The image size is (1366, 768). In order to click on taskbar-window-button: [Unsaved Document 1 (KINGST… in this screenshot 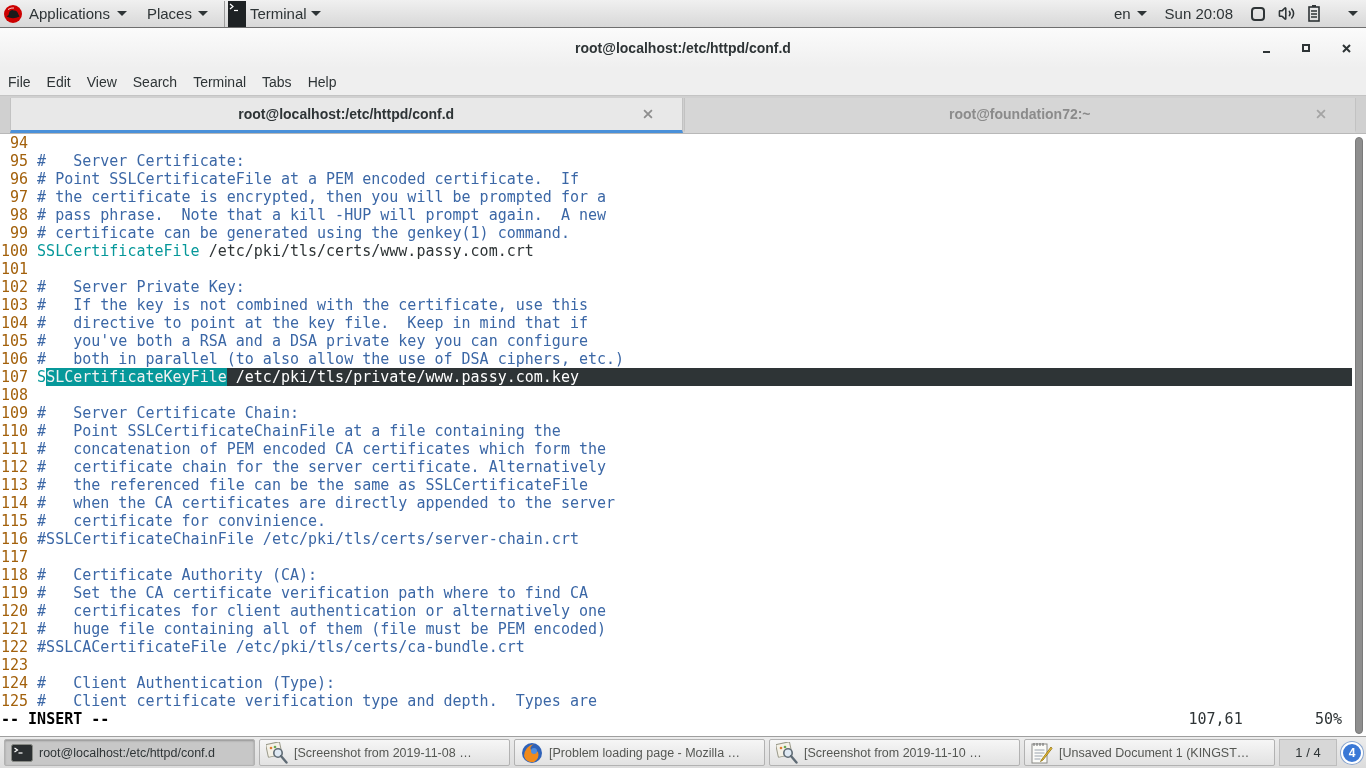, I will do `click(1149, 752)`.